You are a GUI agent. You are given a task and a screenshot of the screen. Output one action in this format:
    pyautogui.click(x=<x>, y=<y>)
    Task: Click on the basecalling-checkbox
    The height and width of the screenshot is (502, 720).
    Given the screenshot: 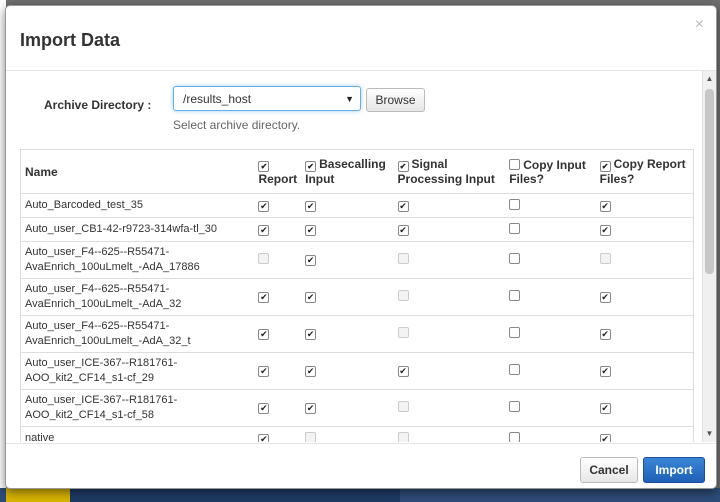 What is the action you would take?
    pyautogui.click(x=311, y=436)
    